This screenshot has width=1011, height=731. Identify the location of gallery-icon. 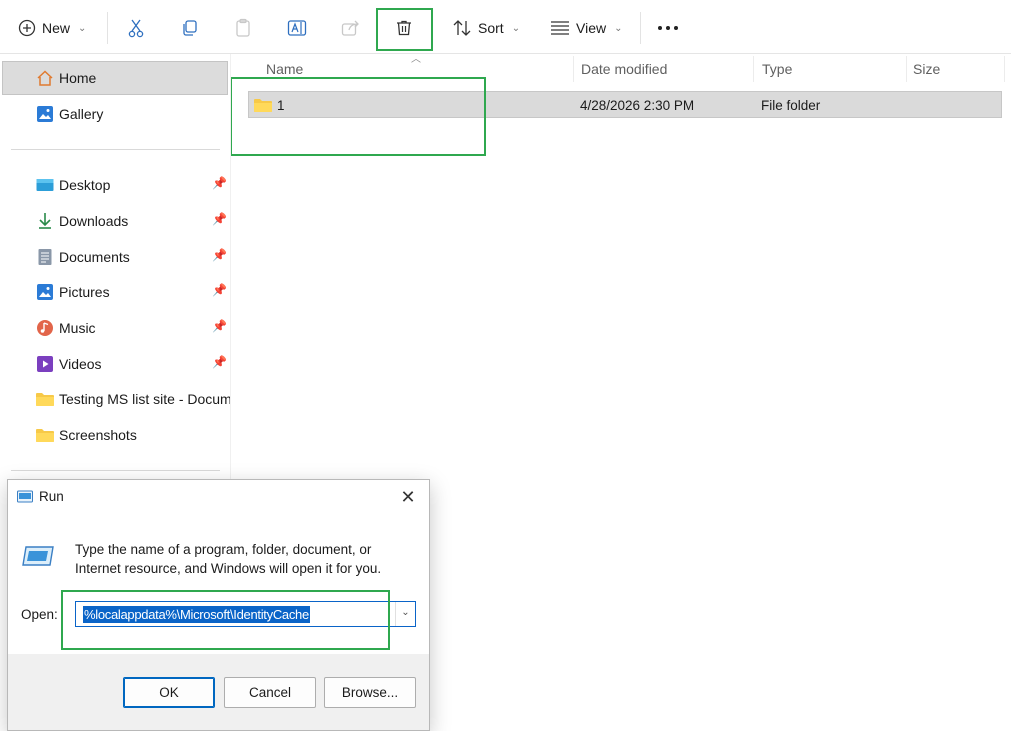
(45, 114).